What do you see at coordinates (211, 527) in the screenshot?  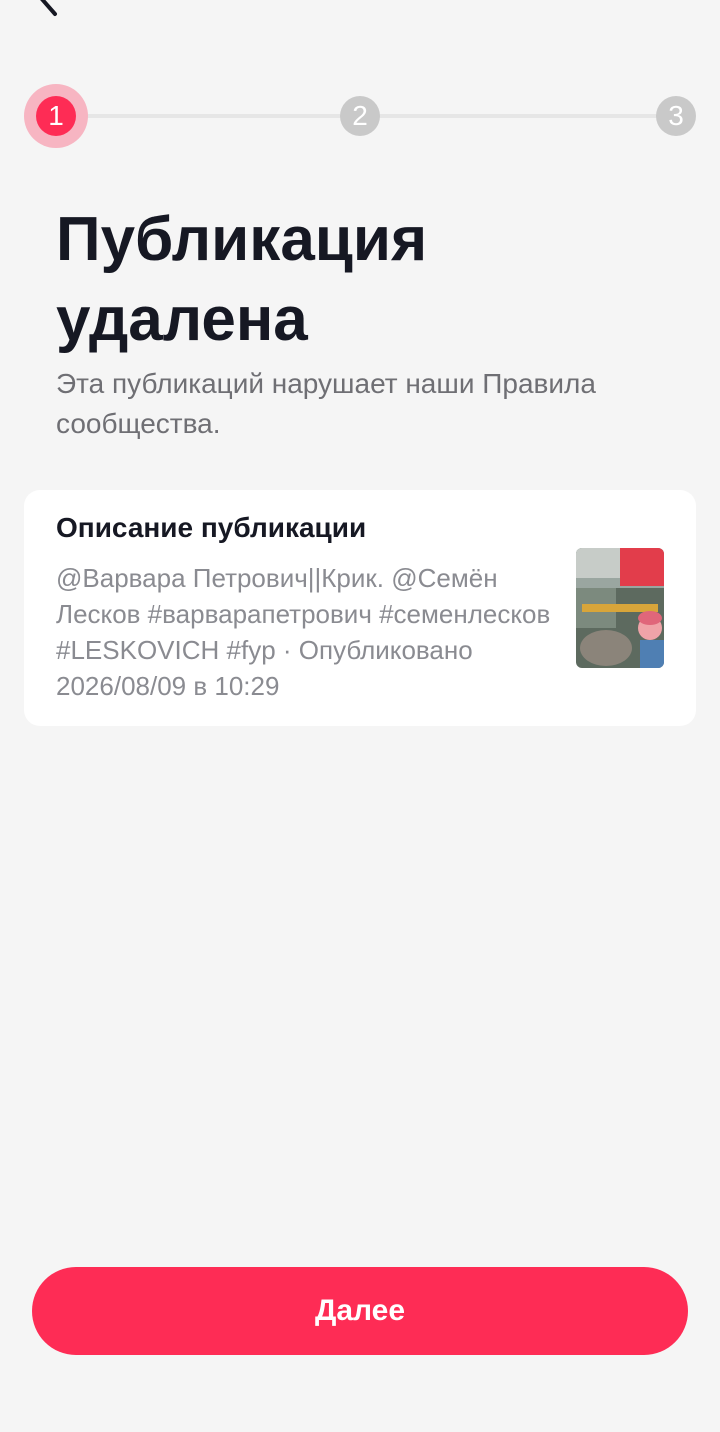 I see `card-title: Описание публикации` at bounding box center [211, 527].